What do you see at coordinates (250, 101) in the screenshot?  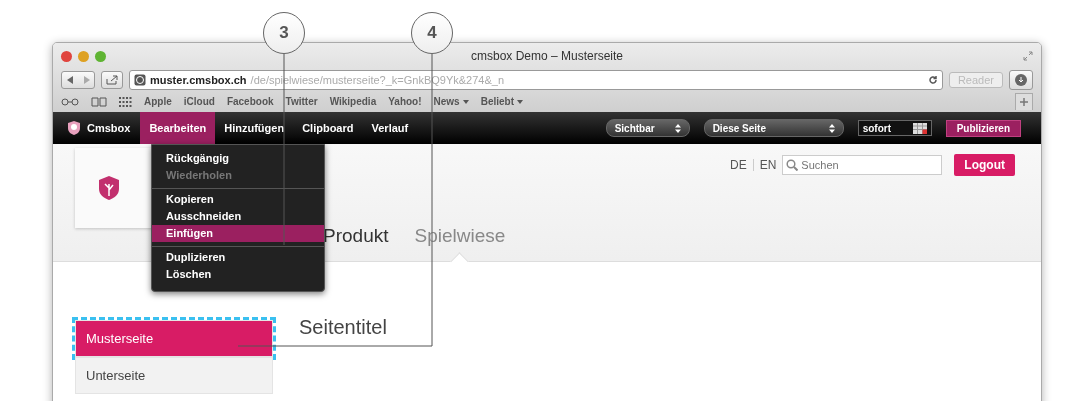 I see `bookmark-link: Facebook` at bounding box center [250, 101].